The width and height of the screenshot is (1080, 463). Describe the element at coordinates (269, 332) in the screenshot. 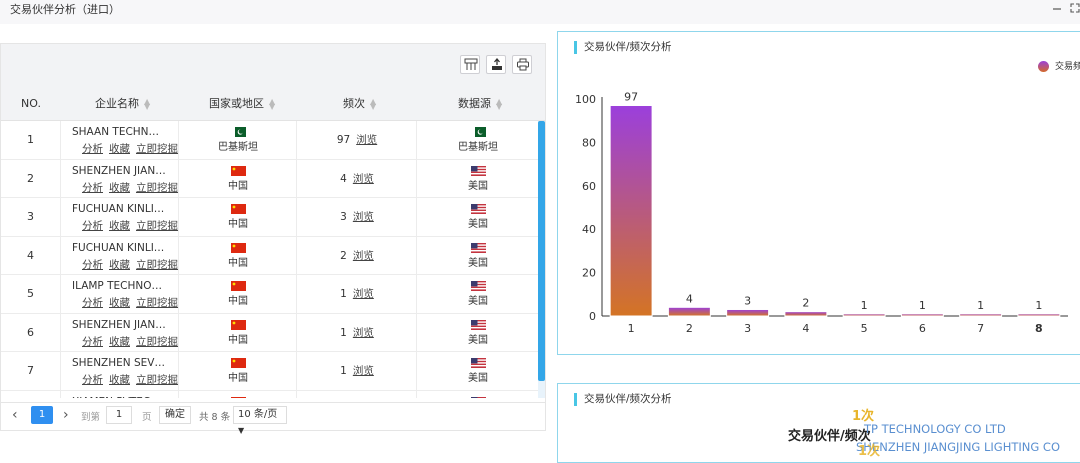

I see `table-row: 6 SHENZHEN JIANGJING CO 分析收藏立即挖掘 中国 1 浏览美国` at that location.